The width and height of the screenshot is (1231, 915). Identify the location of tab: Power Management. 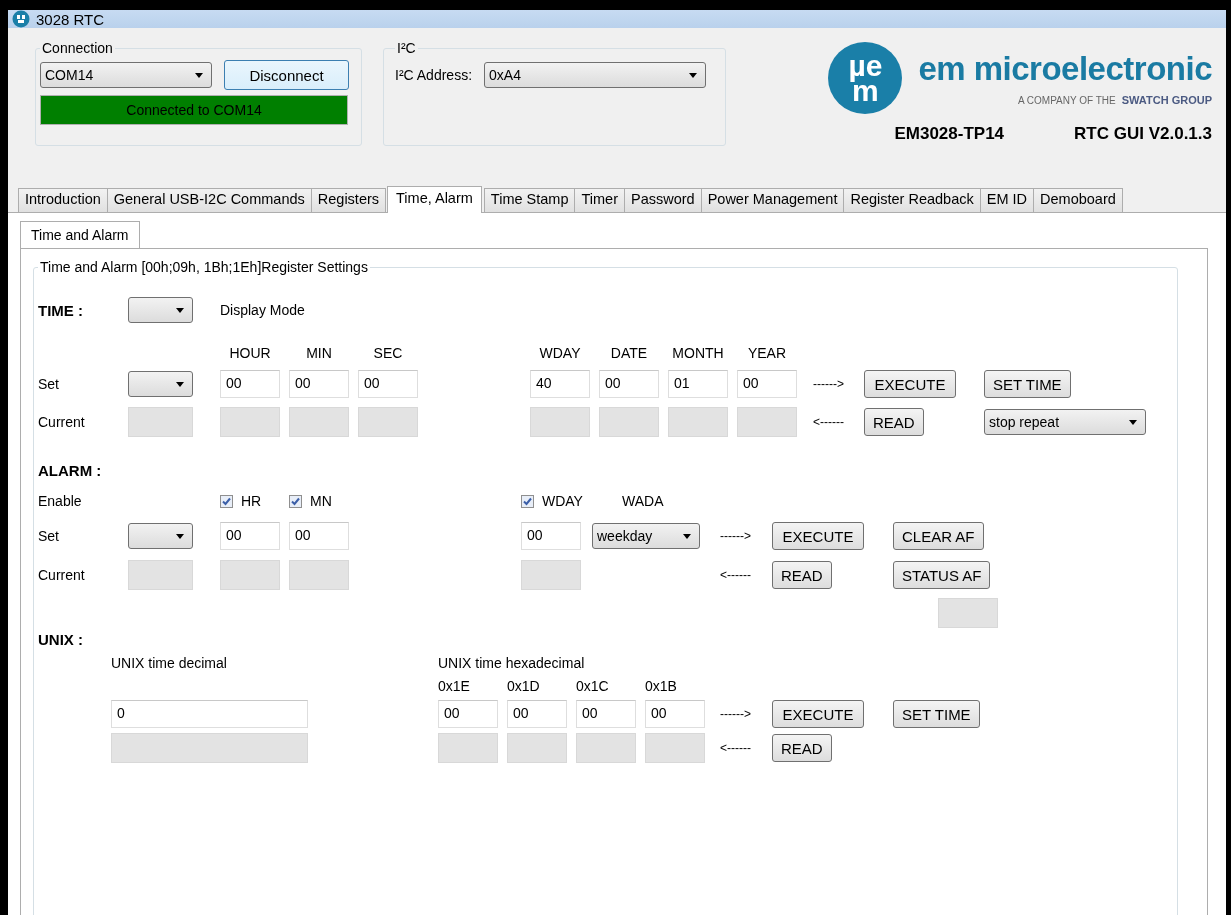
(772, 200).